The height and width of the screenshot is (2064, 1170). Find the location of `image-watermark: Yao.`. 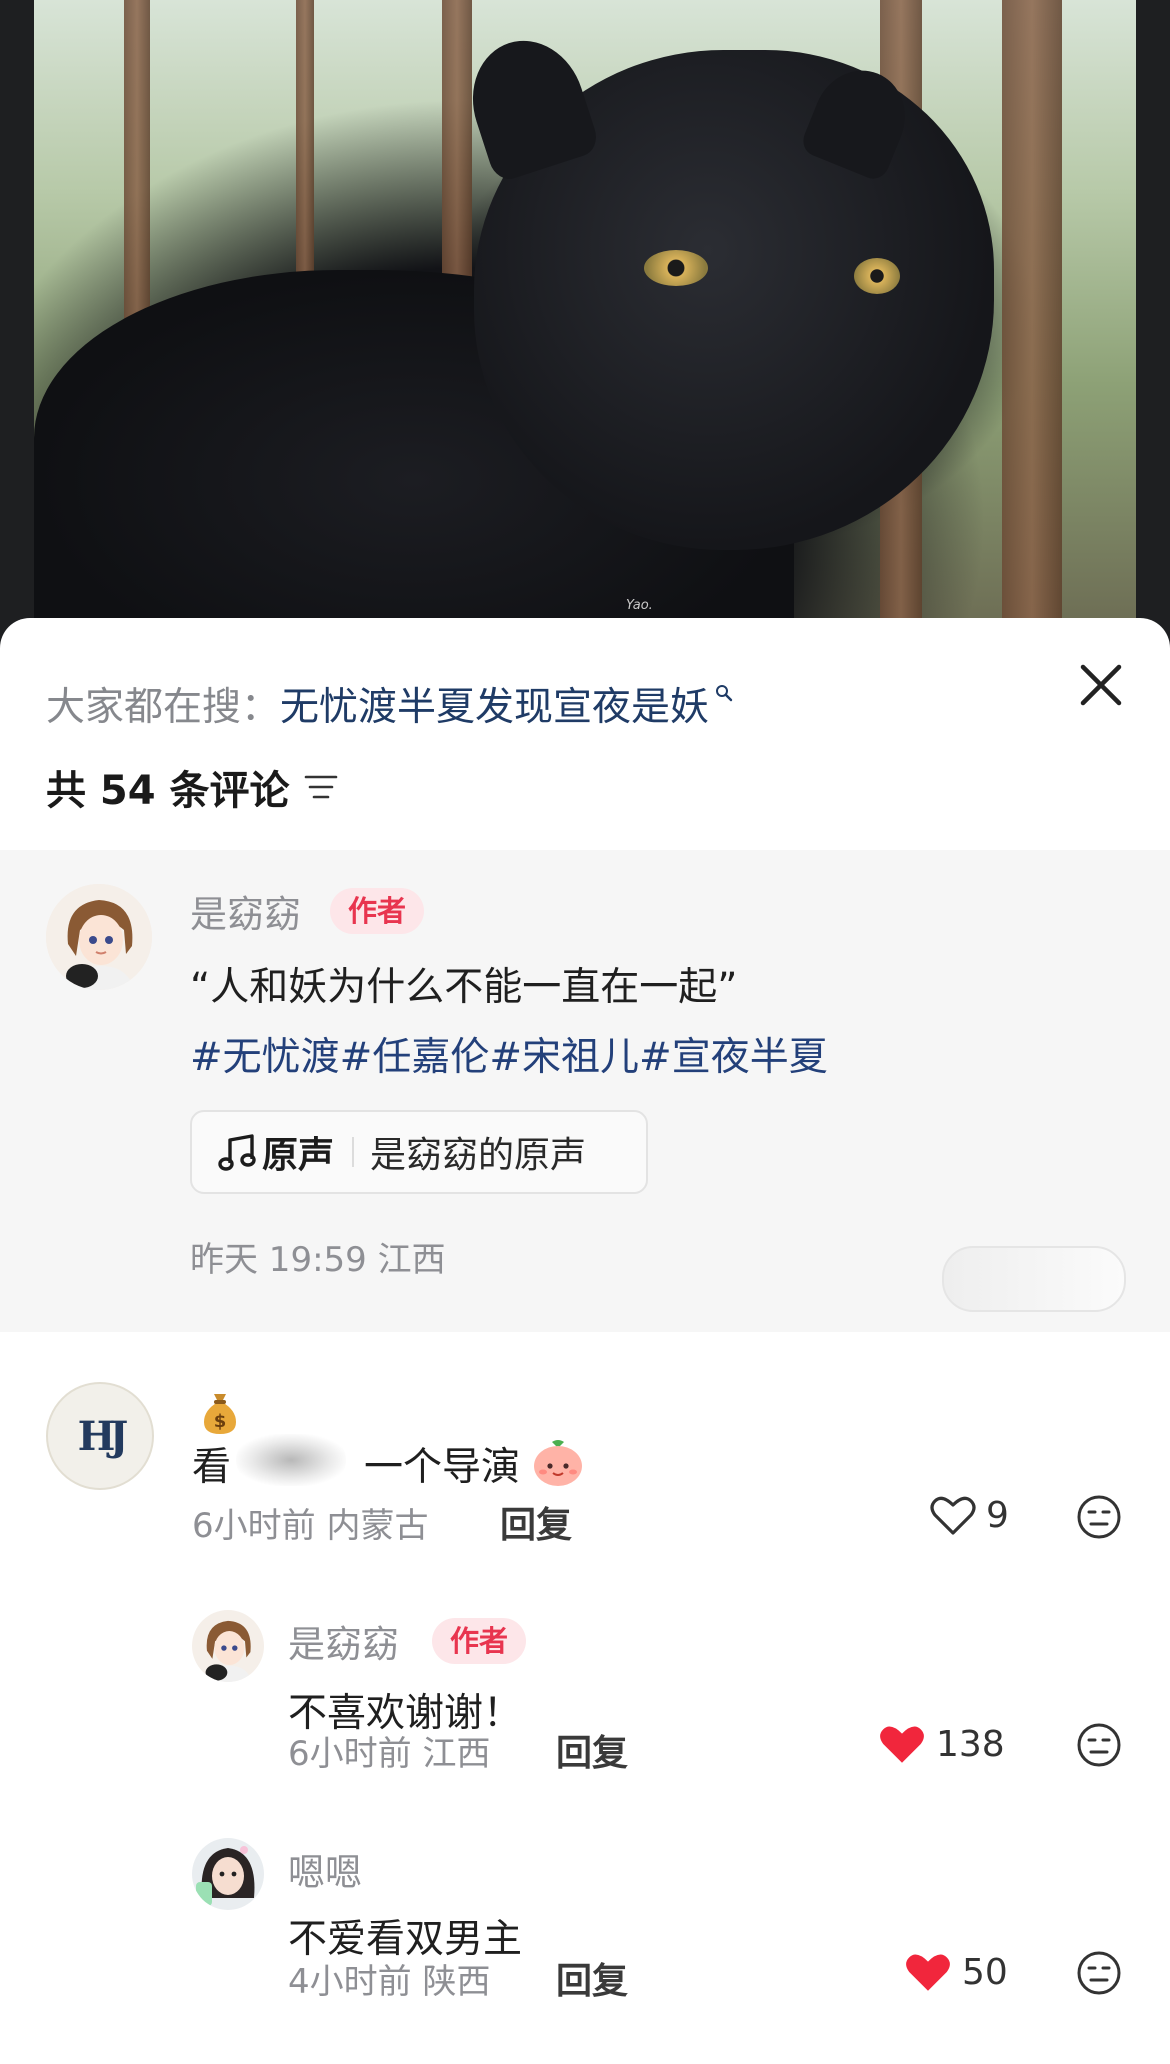

image-watermark: Yao. is located at coordinates (639, 605).